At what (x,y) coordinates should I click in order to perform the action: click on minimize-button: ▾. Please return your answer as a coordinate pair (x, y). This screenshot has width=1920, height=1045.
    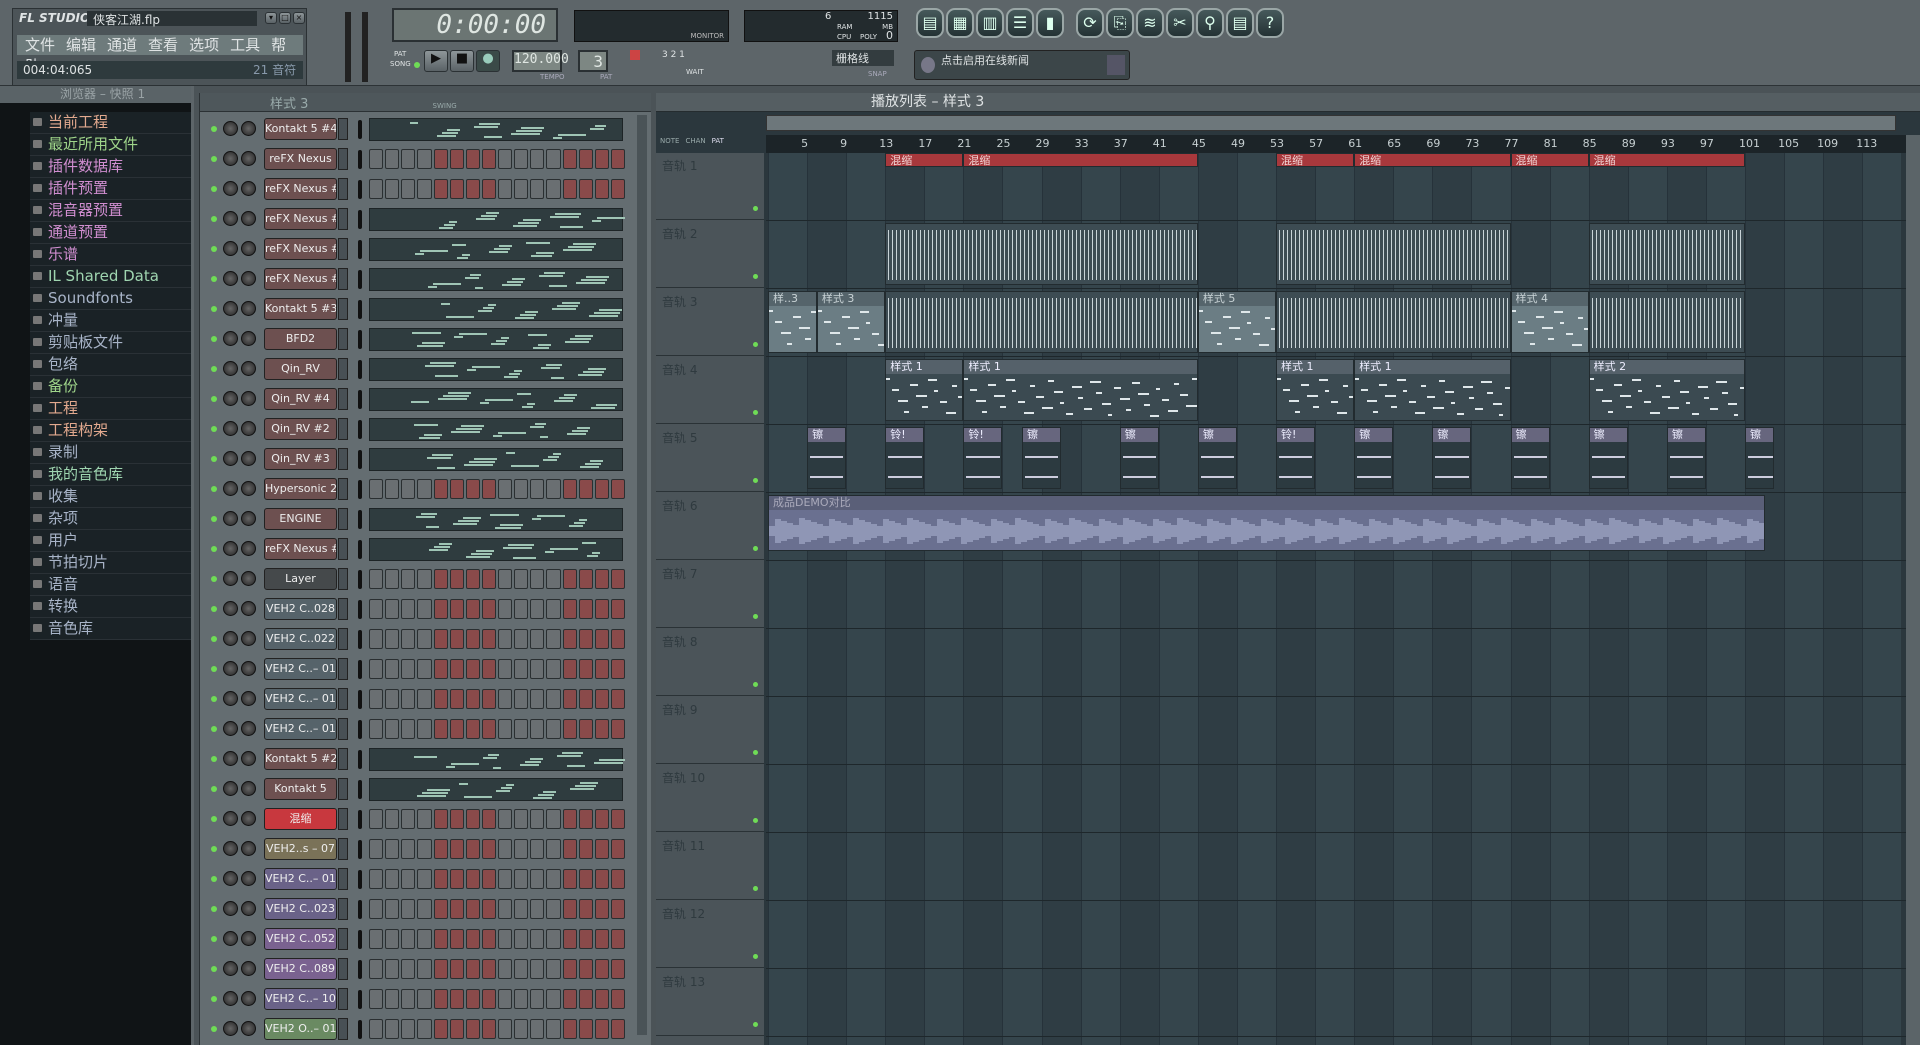
    Looking at the image, I should click on (271, 18).